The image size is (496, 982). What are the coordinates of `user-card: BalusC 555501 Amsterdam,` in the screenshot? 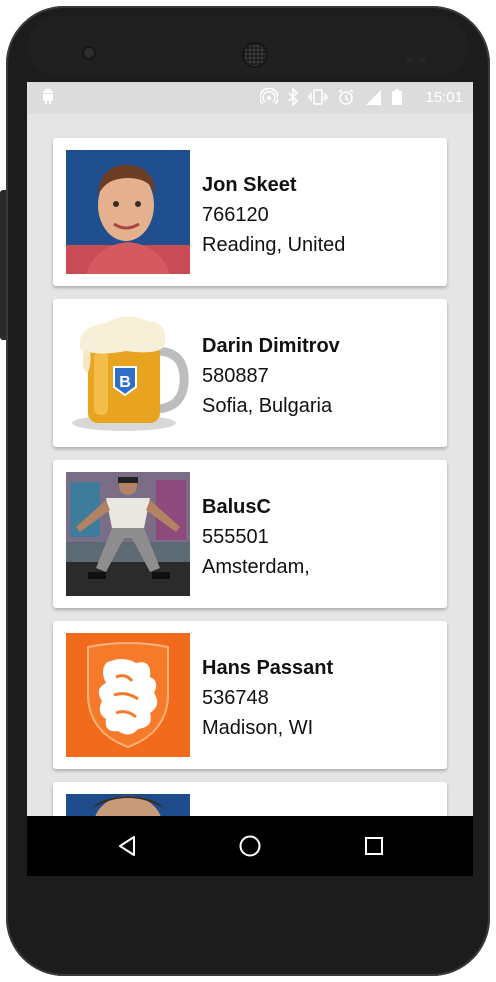 It's located at (250, 534).